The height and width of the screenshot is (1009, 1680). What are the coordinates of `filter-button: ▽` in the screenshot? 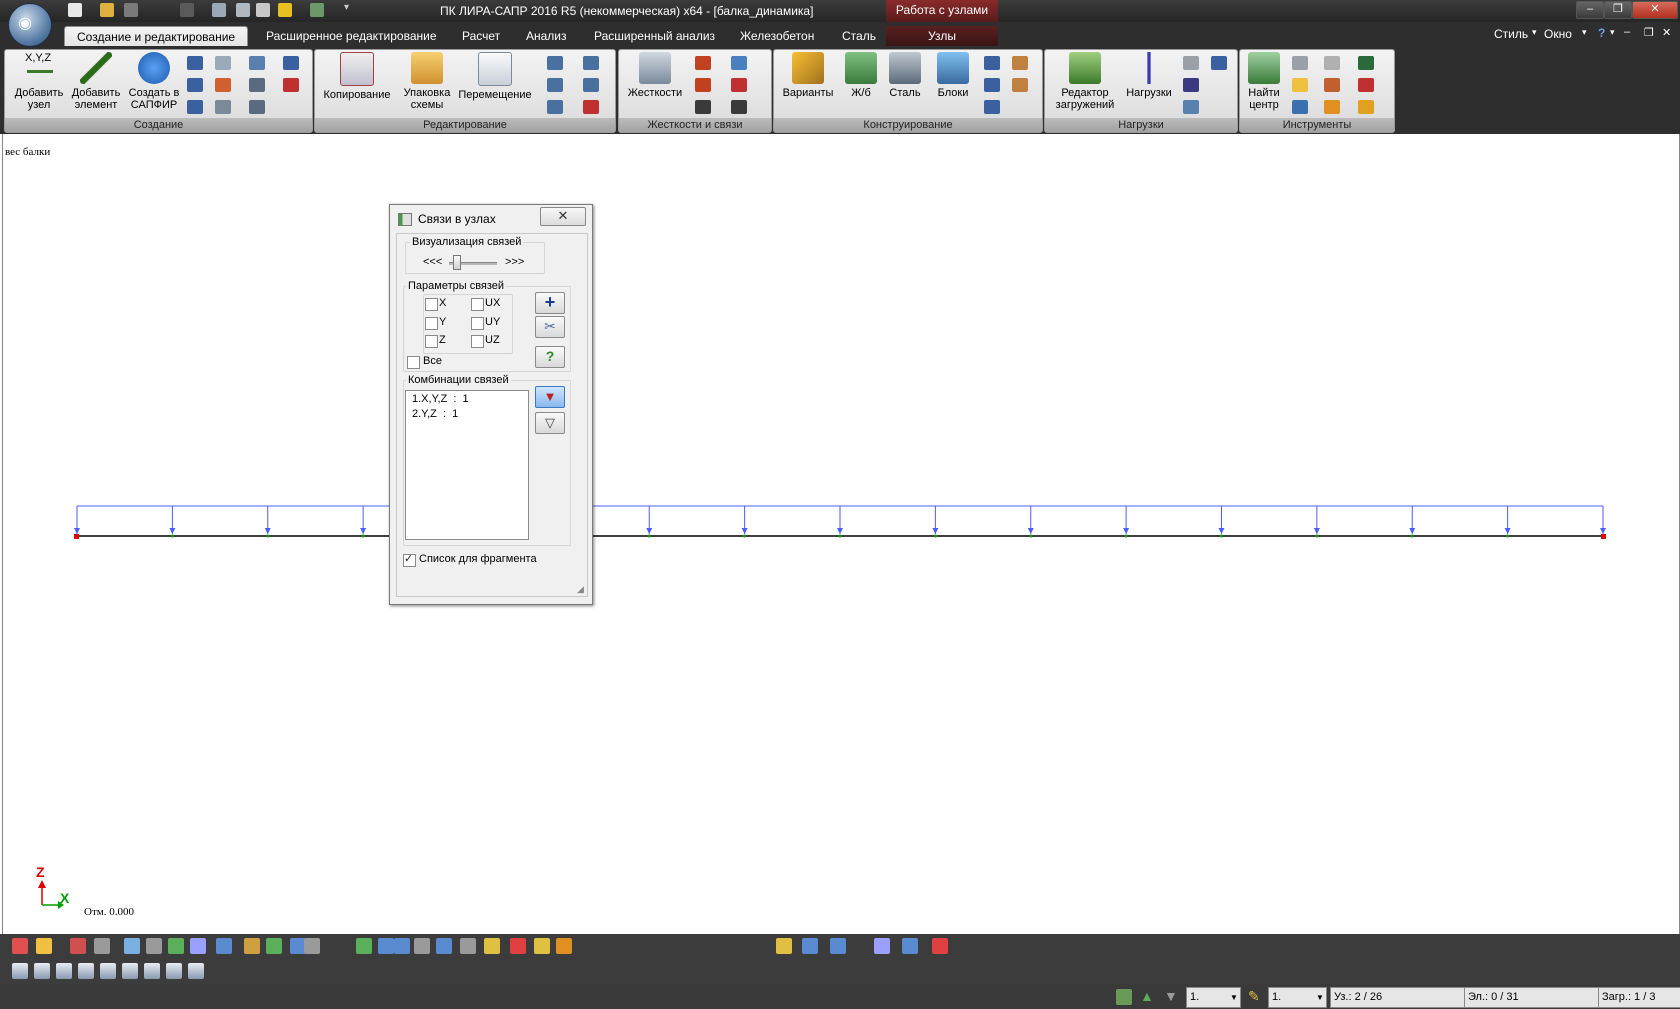 It's located at (550, 423).